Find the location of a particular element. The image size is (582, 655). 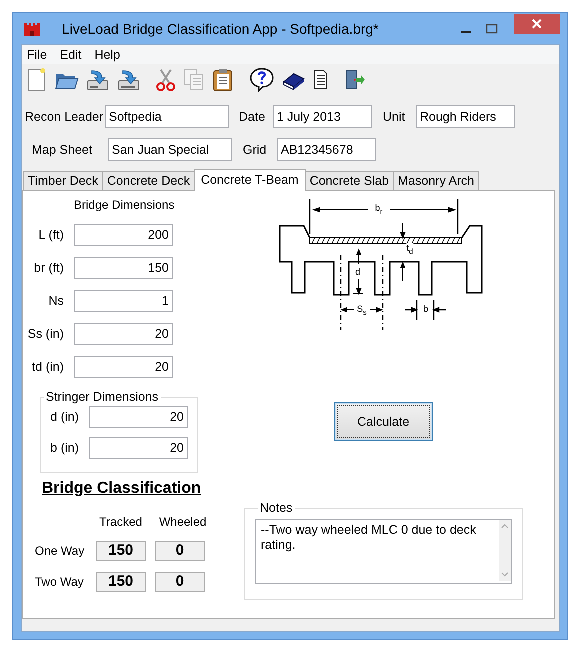

row-label: Two Way is located at coordinates (59, 582).